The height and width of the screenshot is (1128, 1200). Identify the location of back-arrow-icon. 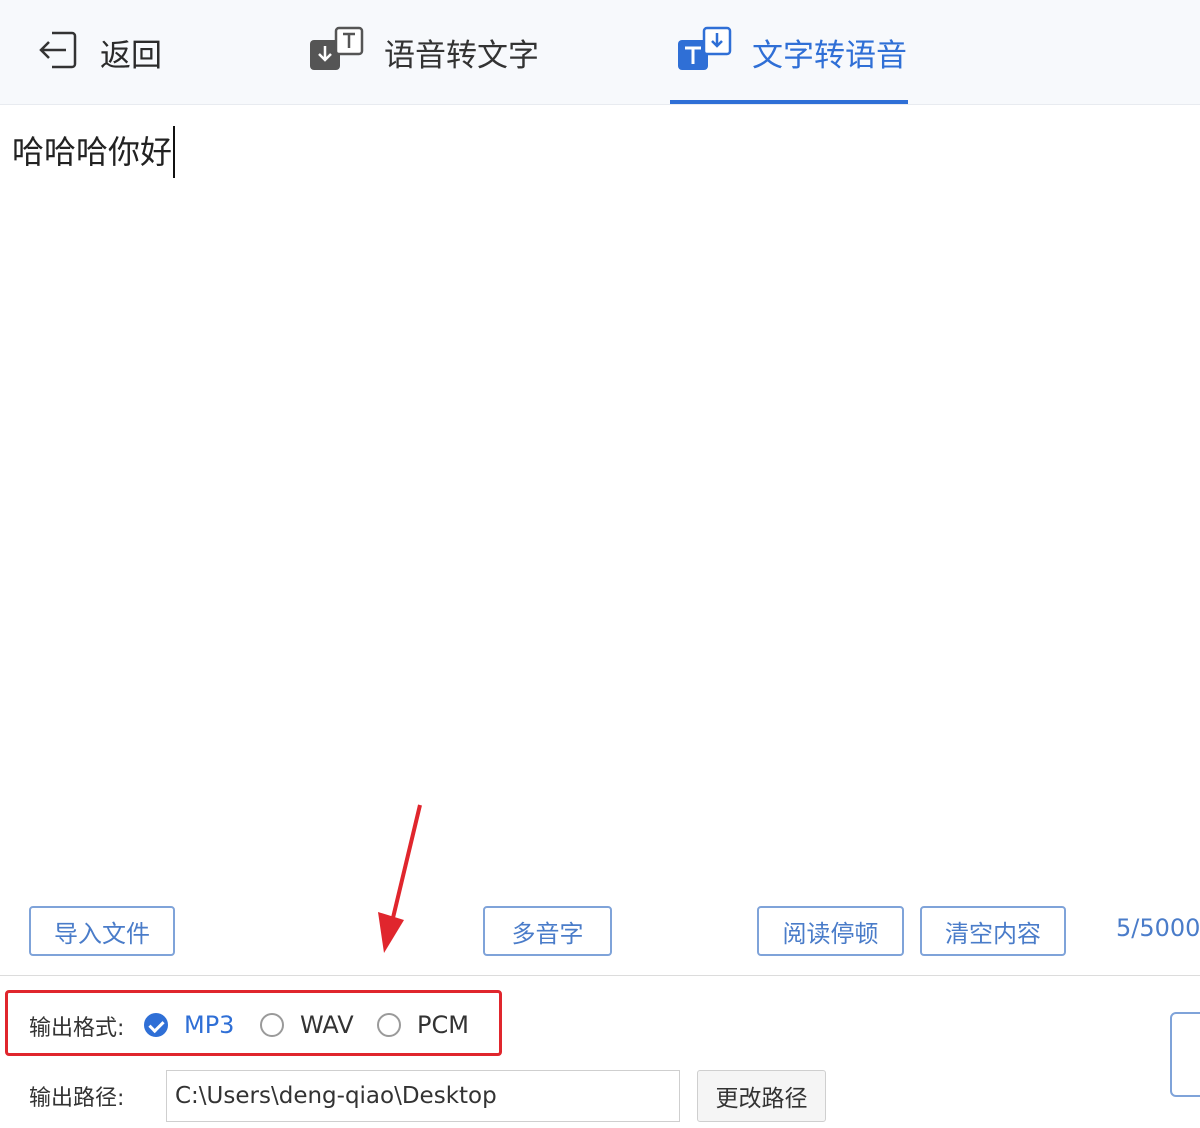
(58, 52).